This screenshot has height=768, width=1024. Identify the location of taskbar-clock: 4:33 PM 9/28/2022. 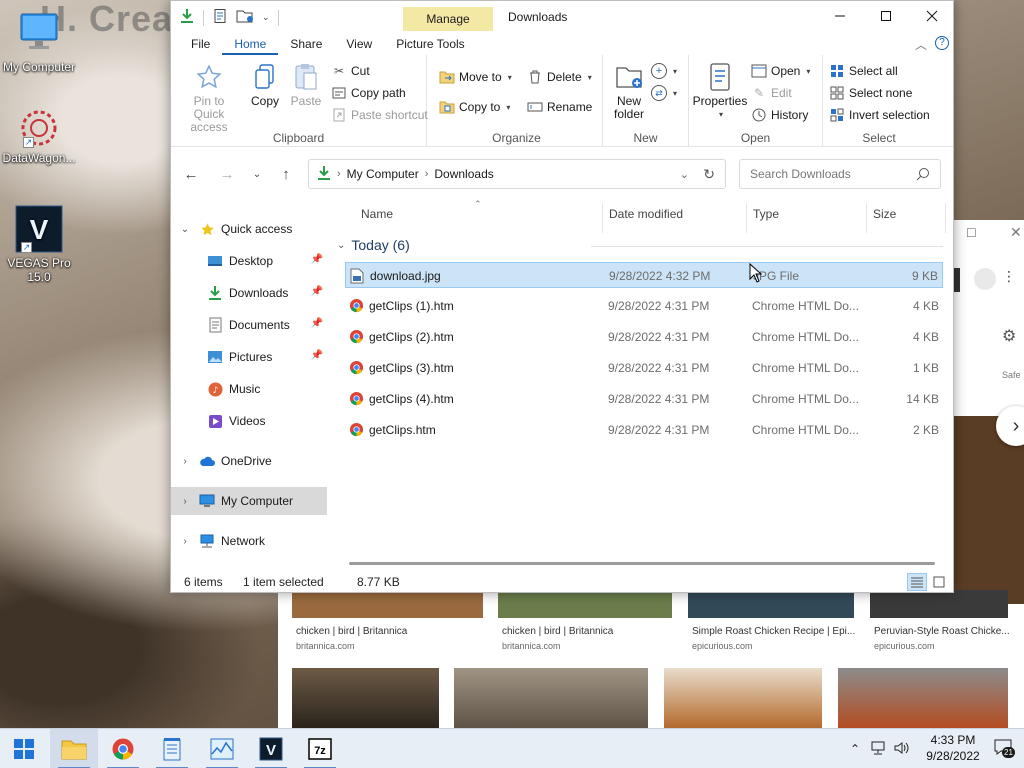
(953, 748).